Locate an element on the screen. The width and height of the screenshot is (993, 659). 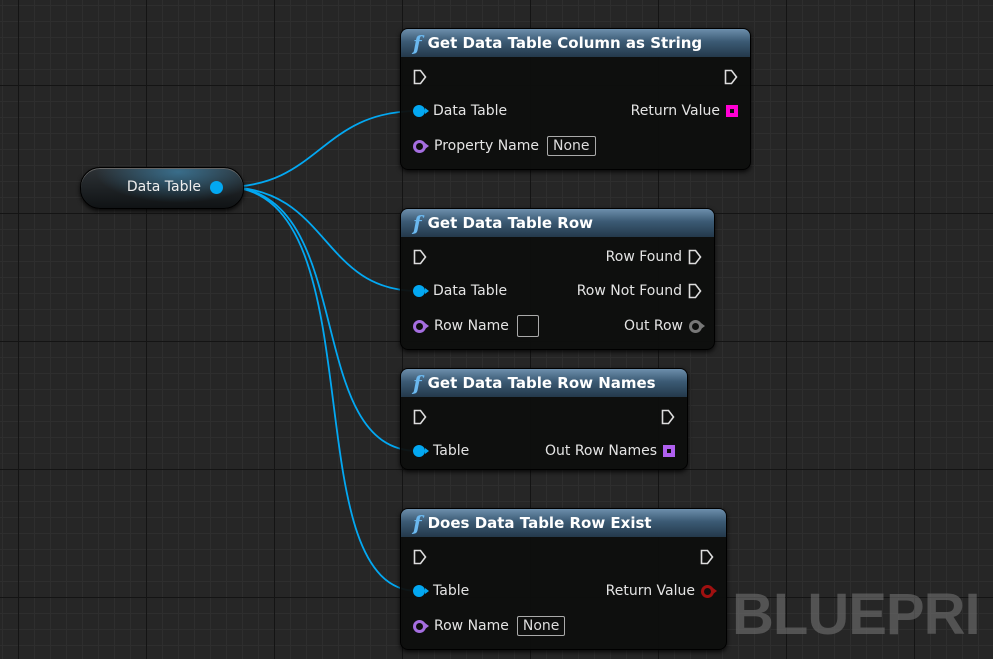
pin-label: Row Found is located at coordinates (643, 257).